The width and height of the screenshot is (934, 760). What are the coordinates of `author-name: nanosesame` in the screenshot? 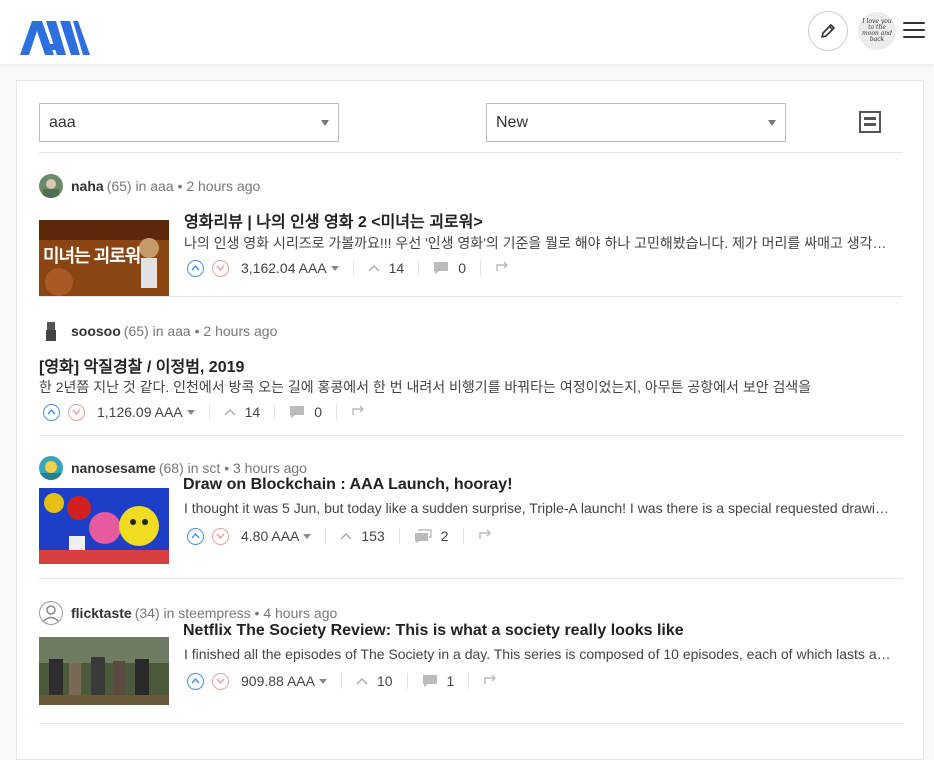 It's located at (113, 468).